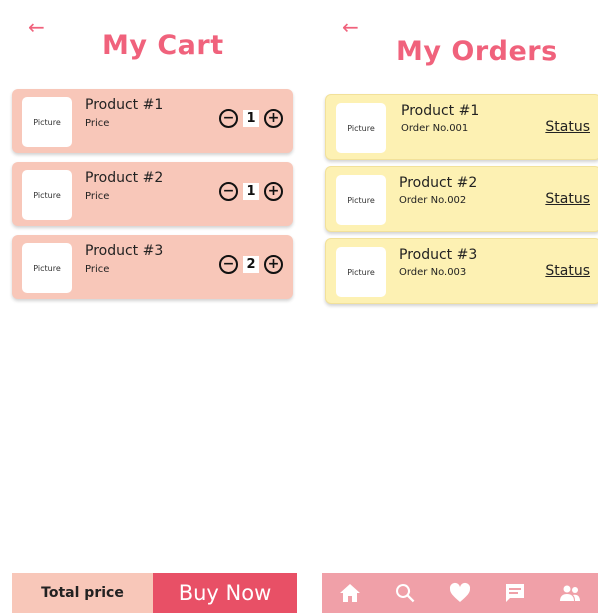  What do you see at coordinates (152, 194) in the screenshot?
I see `cart-item: Picture Product #2 Price − 1 +` at bounding box center [152, 194].